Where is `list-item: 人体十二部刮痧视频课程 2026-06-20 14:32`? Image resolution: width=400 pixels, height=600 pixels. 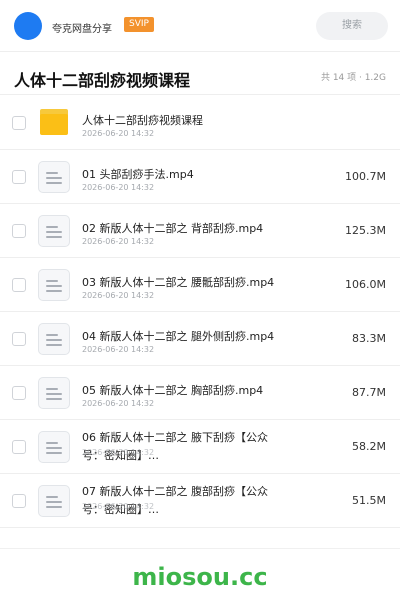 list-item: 人体十二部刮痧视频课程 2026-06-20 14:32 is located at coordinates (200, 123).